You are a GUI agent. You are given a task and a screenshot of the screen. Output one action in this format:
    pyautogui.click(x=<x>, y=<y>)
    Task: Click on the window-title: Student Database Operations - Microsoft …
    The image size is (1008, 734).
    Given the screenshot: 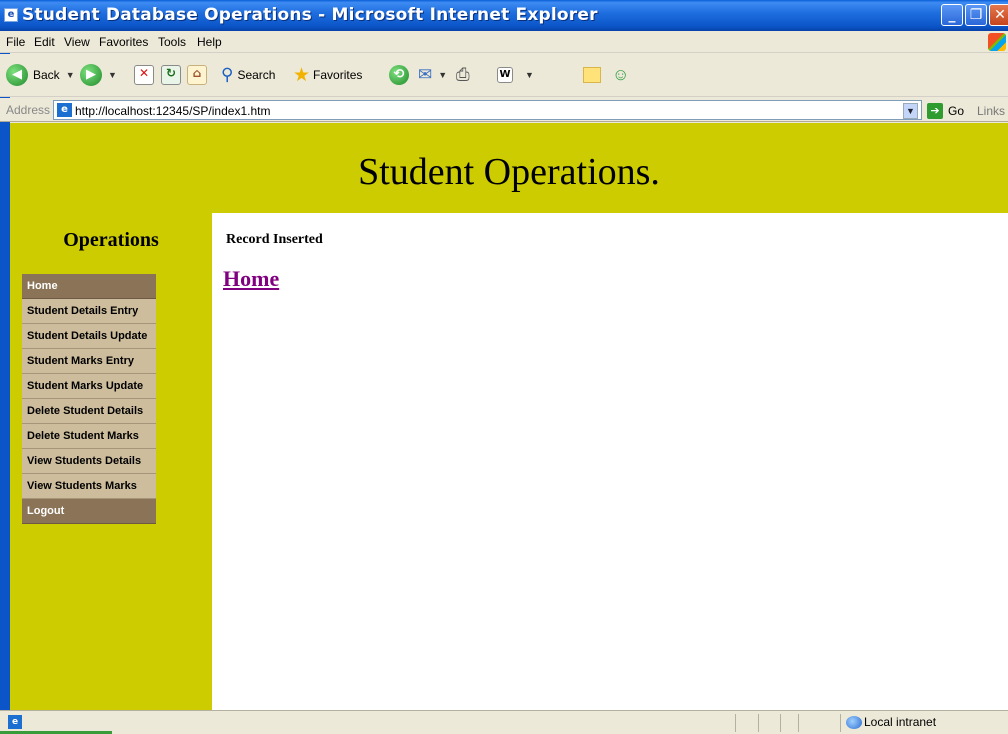 What is the action you would take?
    pyautogui.click(x=310, y=15)
    